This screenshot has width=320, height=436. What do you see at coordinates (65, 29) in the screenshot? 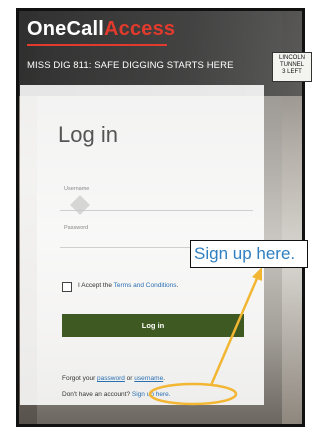
I see `logo-part-onecall: OneCall` at bounding box center [65, 29].